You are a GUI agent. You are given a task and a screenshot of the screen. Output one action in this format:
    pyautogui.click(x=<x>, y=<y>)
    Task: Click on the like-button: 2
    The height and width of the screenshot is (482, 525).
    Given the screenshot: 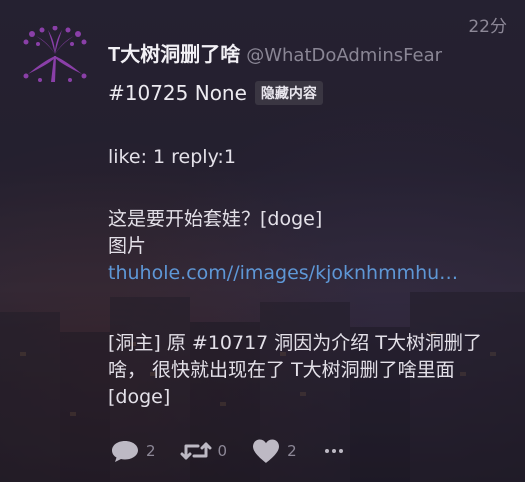 What is the action you would take?
    pyautogui.click(x=274, y=451)
    